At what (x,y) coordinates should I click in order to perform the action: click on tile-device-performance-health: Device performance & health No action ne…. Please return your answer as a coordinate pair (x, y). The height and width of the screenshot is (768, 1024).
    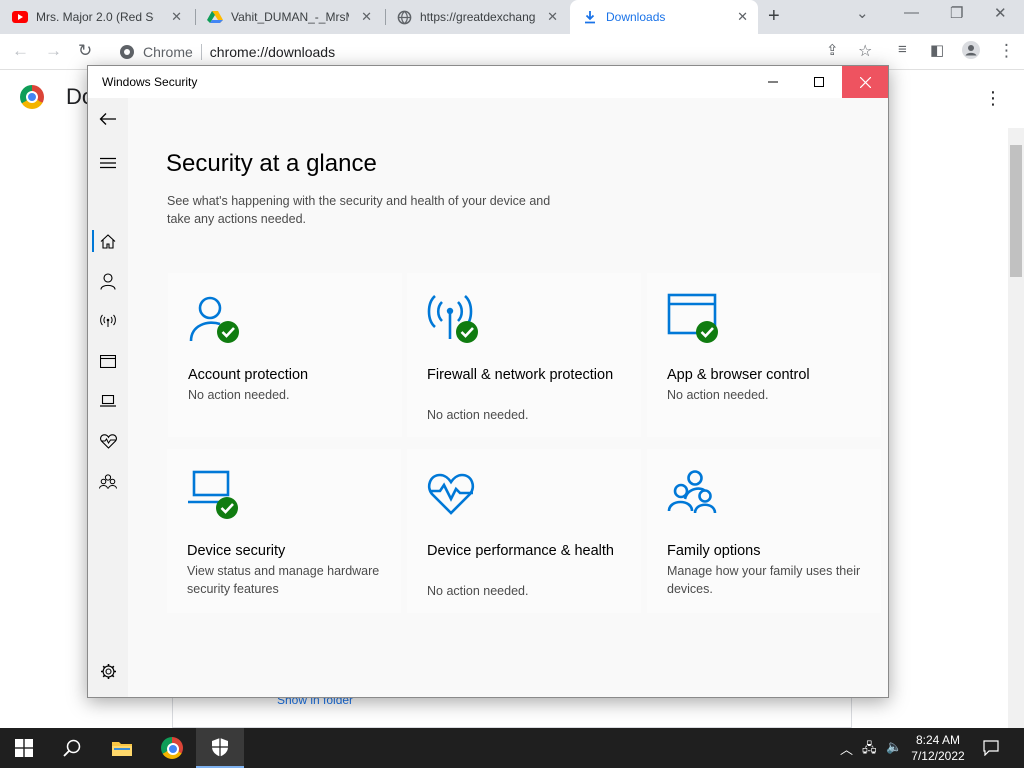
    Looking at the image, I should click on (524, 531).